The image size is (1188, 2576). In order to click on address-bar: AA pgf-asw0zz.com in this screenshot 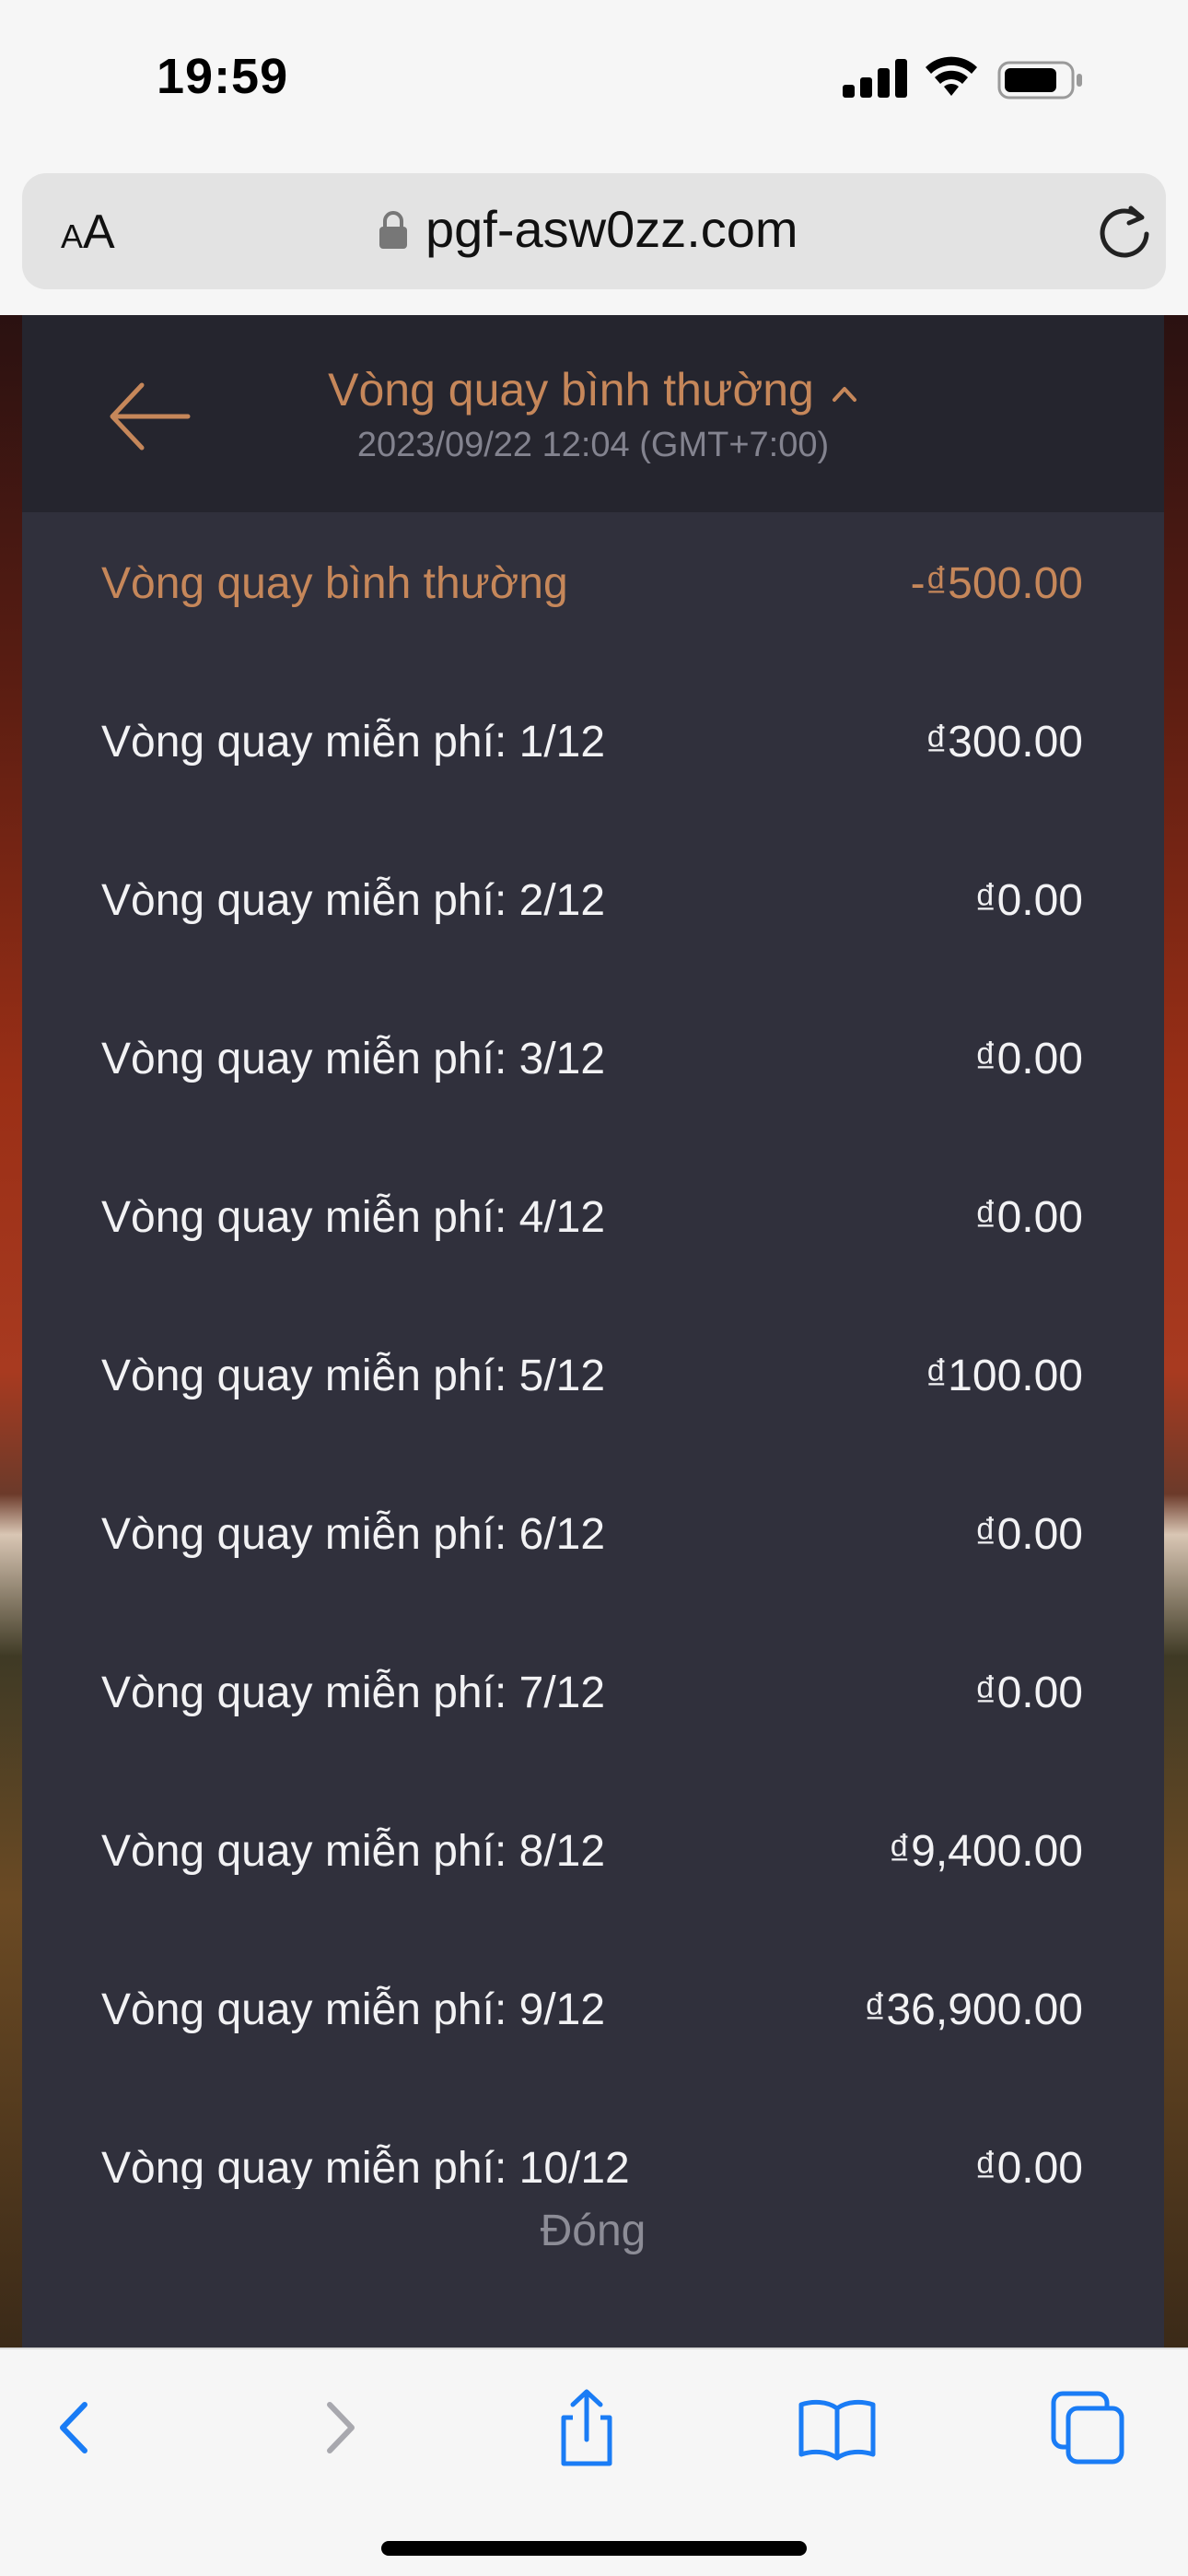, I will do `click(594, 231)`.